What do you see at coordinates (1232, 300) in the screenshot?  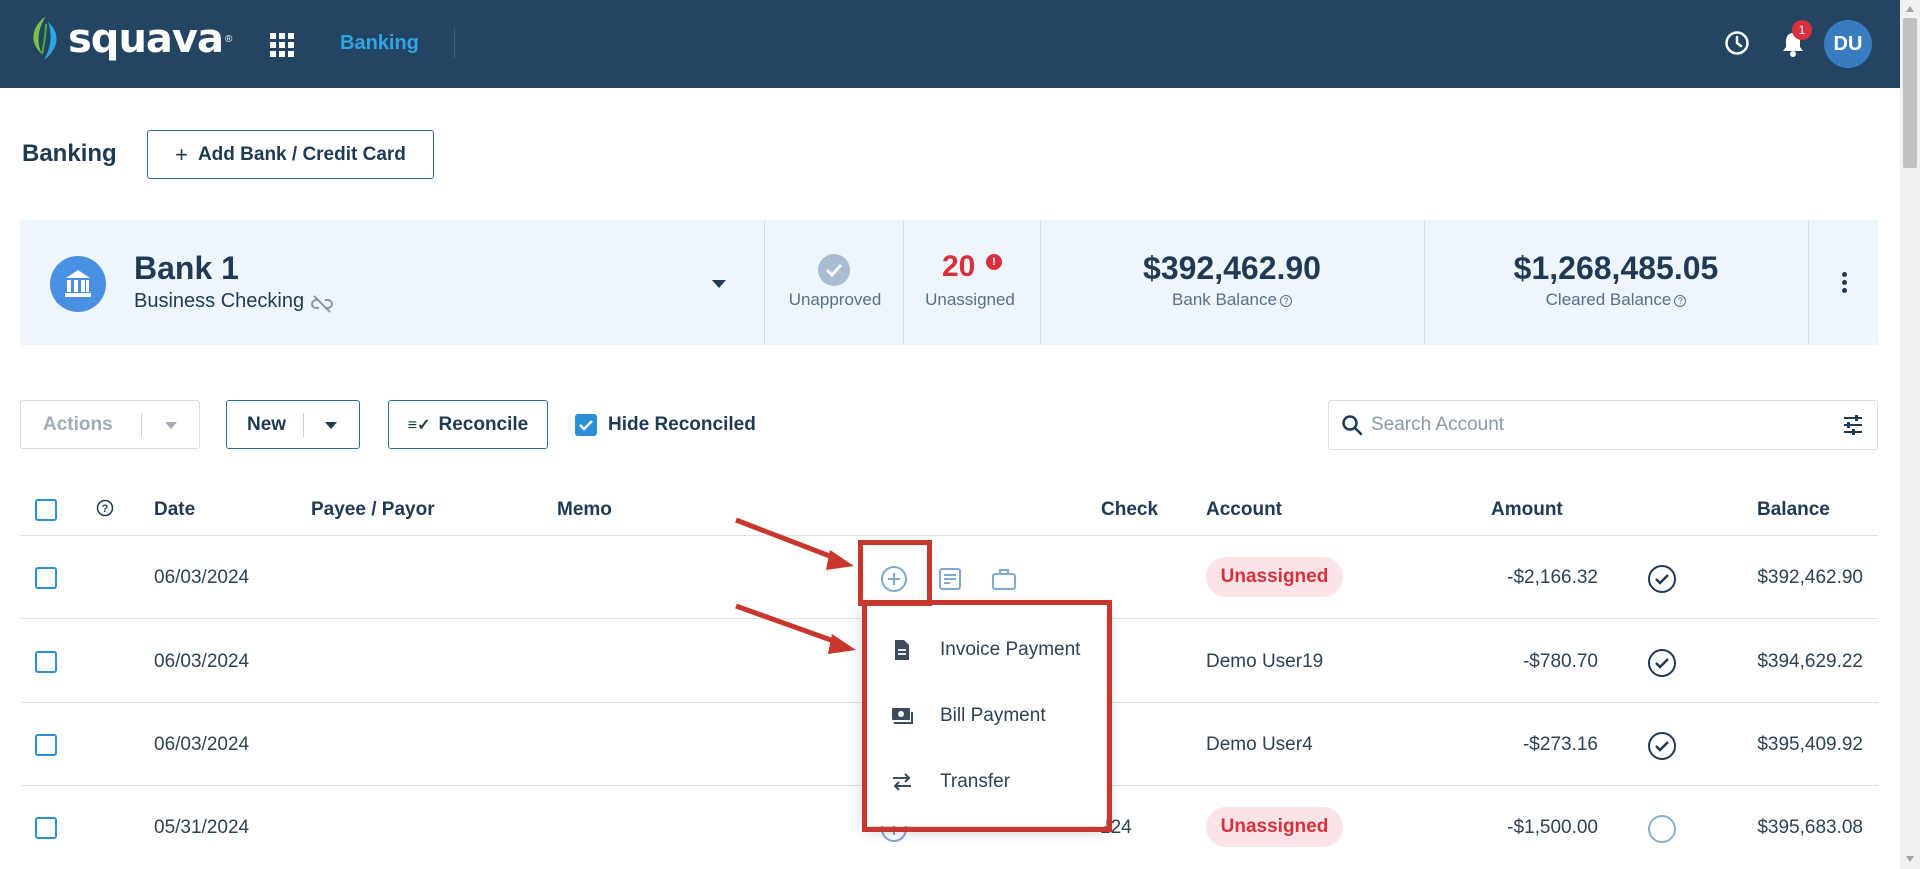 I see `bank-balance-label: Bank Balance?` at bounding box center [1232, 300].